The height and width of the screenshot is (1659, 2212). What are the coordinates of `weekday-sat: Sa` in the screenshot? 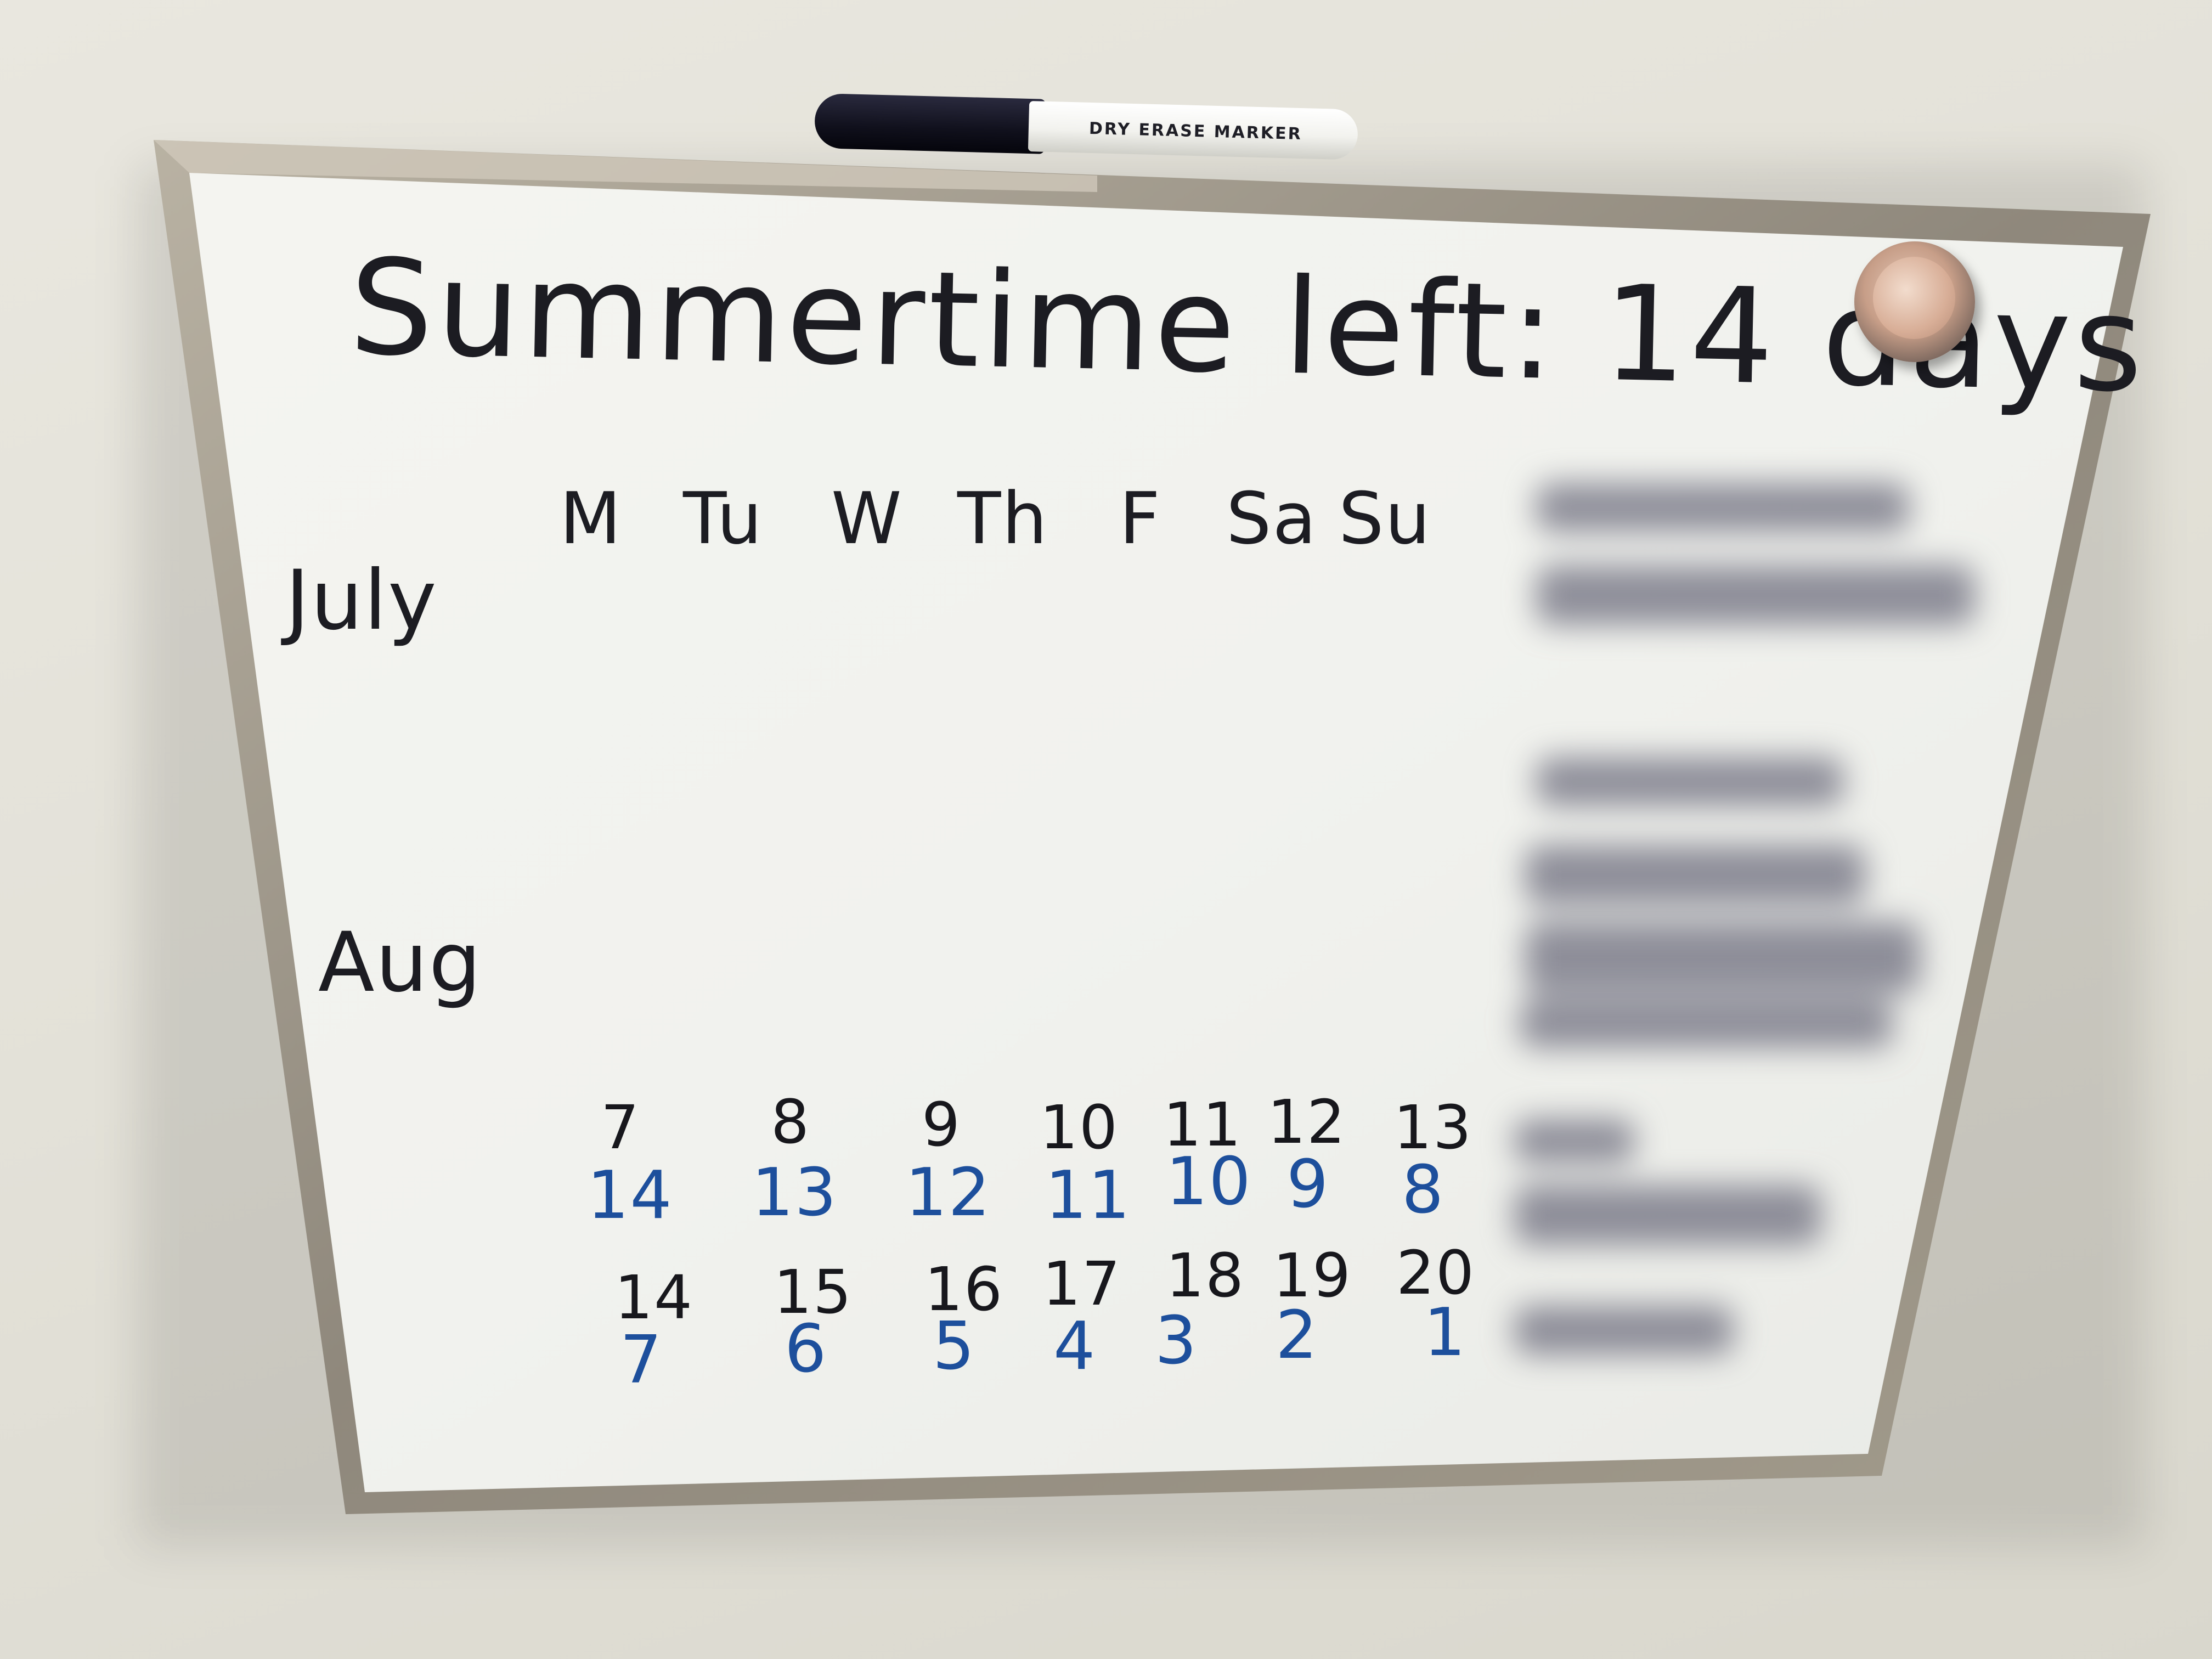 It's located at (1272, 519).